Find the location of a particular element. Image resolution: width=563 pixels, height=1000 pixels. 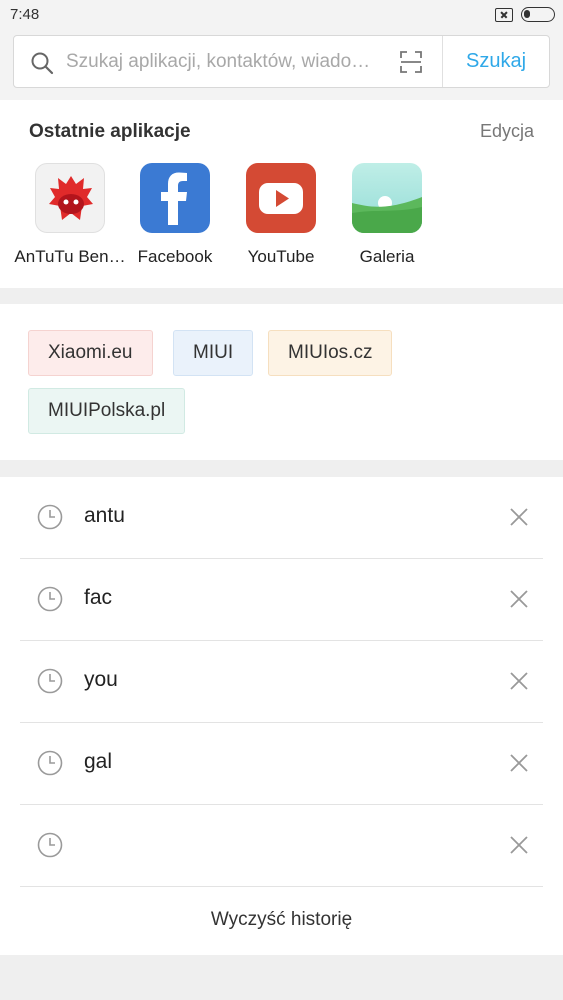

app-tile-youtube: YouTube is located at coordinates (281, 215).